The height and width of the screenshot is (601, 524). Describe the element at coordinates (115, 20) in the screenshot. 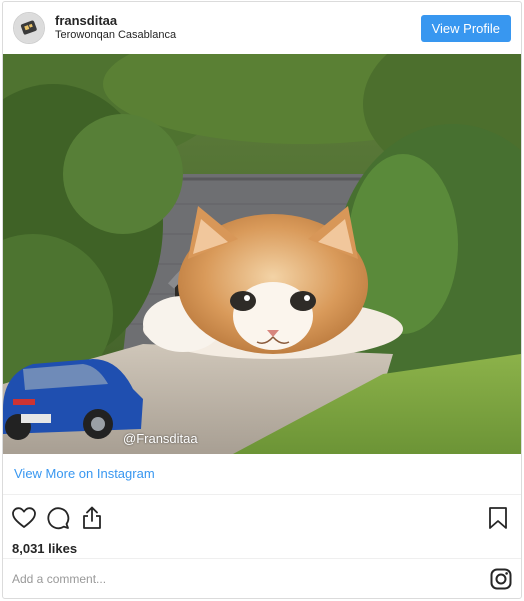

I see `username: fransditaa` at that location.